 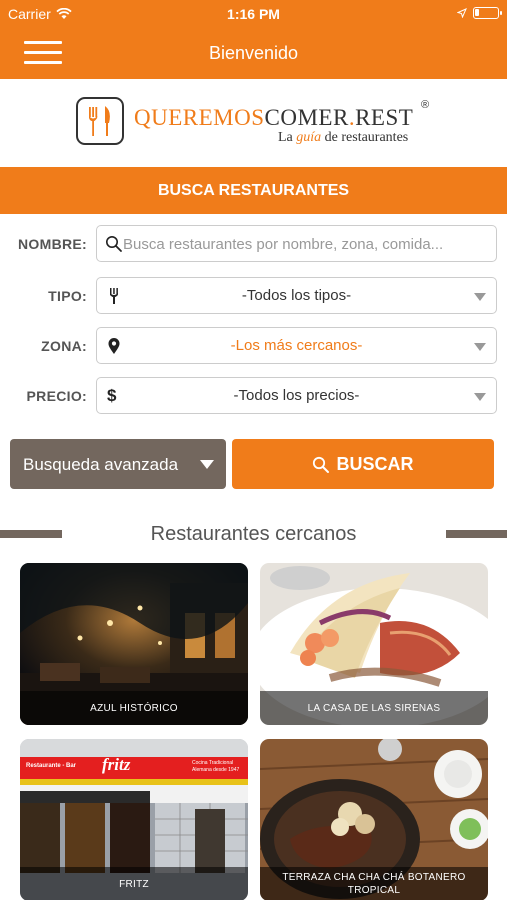 I want to click on status-right, so click(x=479, y=13).